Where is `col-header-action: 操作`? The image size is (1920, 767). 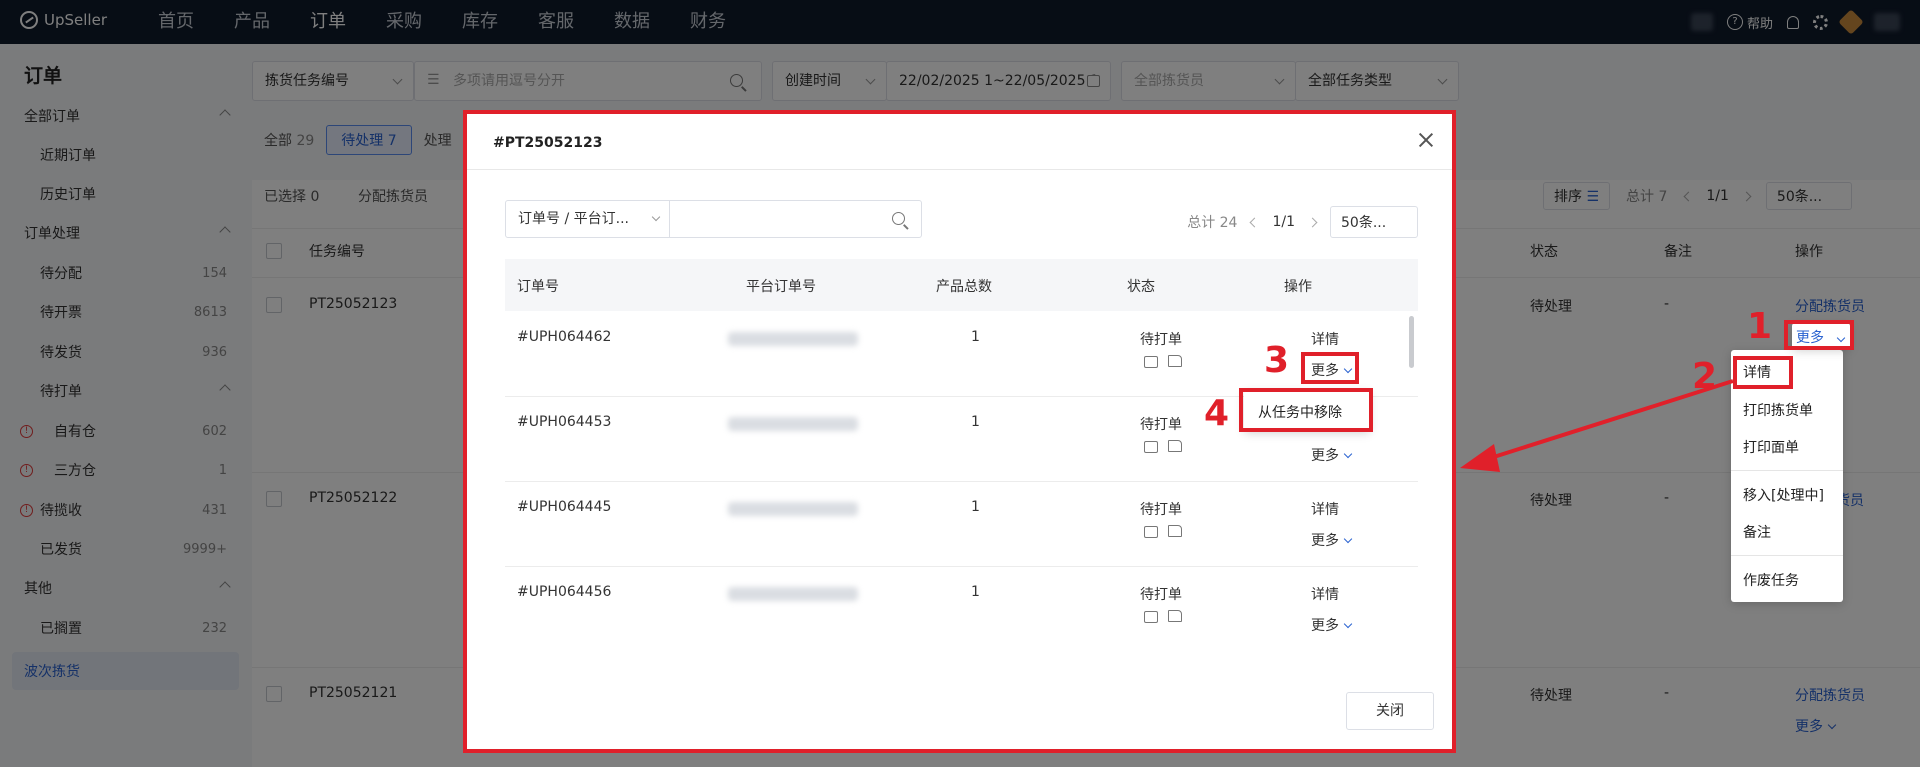
col-header-action: 操作 is located at coordinates (1298, 287).